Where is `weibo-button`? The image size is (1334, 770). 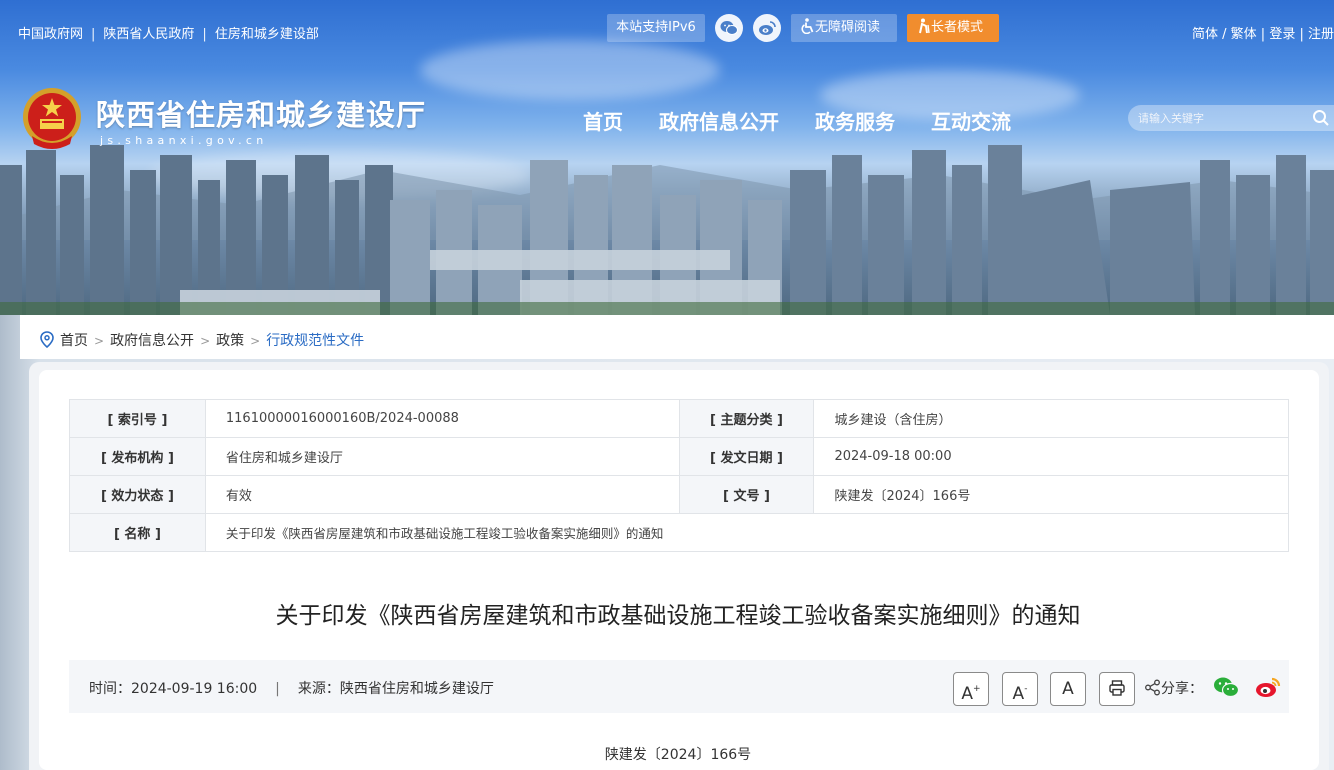
weibo-button is located at coordinates (767, 28).